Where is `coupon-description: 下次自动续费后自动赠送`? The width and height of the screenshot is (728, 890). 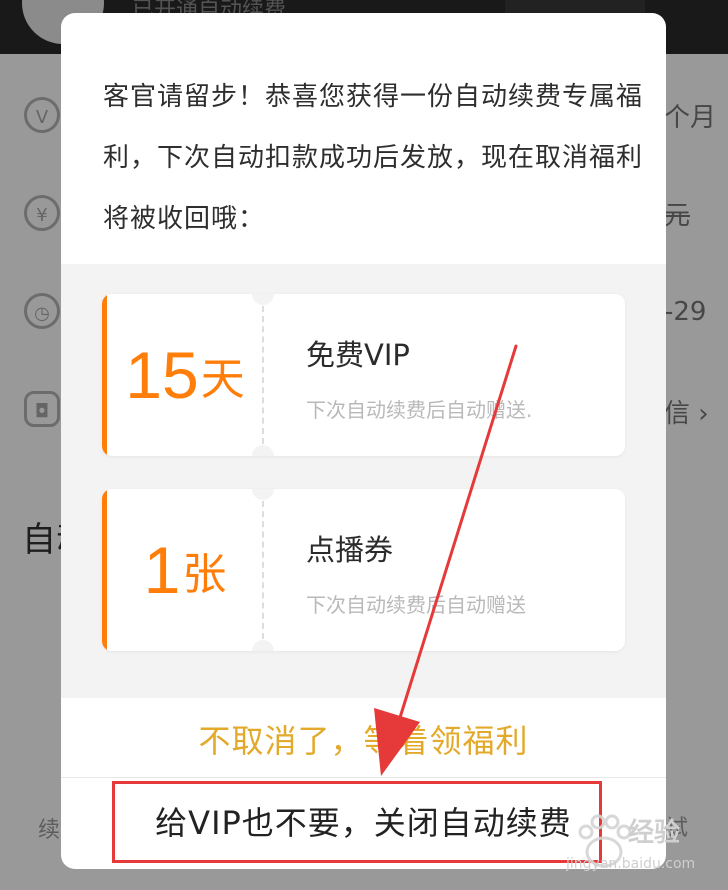
coupon-description: 下次自动续费后自动赠送 is located at coordinates (416, 605).